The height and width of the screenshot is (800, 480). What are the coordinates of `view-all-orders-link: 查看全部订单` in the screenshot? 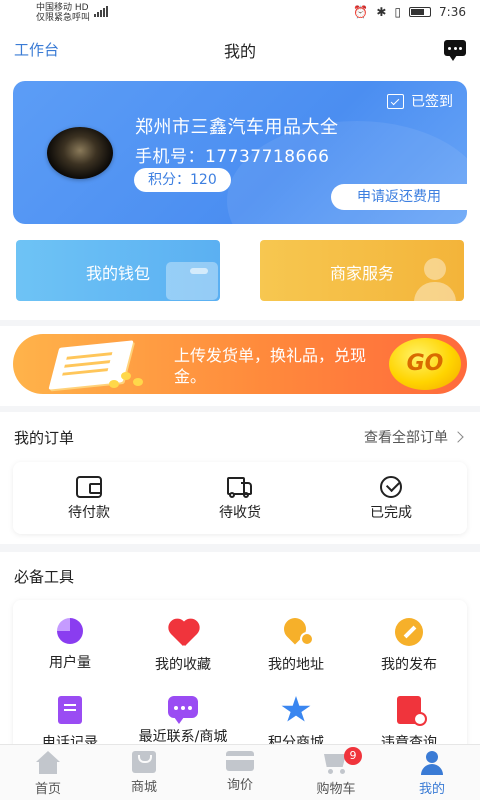 It's located at (414, 437).